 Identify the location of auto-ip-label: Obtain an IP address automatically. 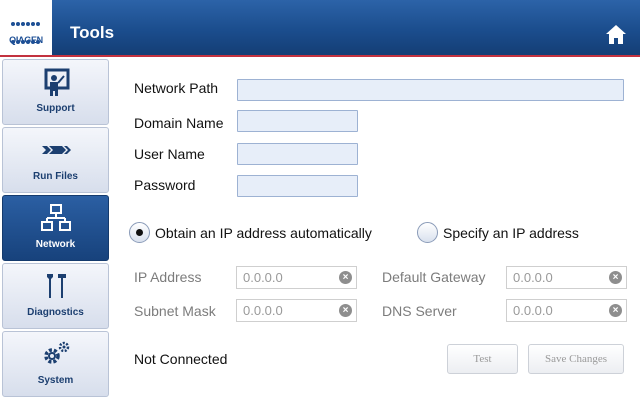
(263, 233).